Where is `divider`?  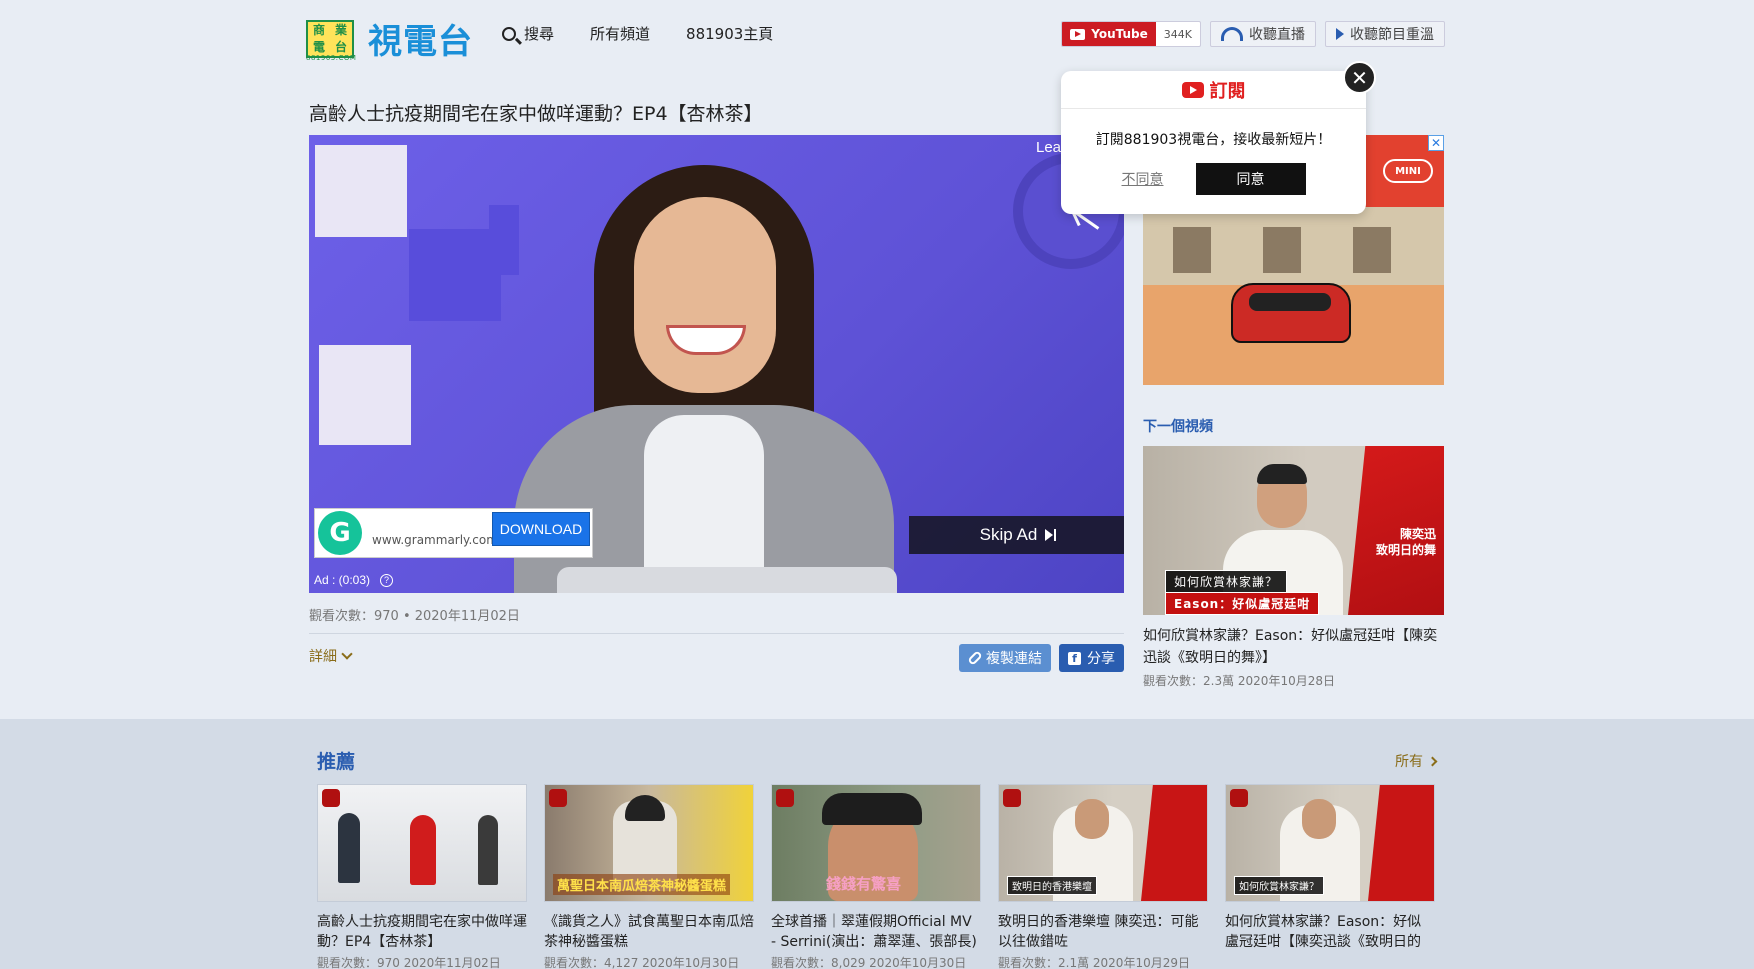 divider is located at coordinates (716, 633).